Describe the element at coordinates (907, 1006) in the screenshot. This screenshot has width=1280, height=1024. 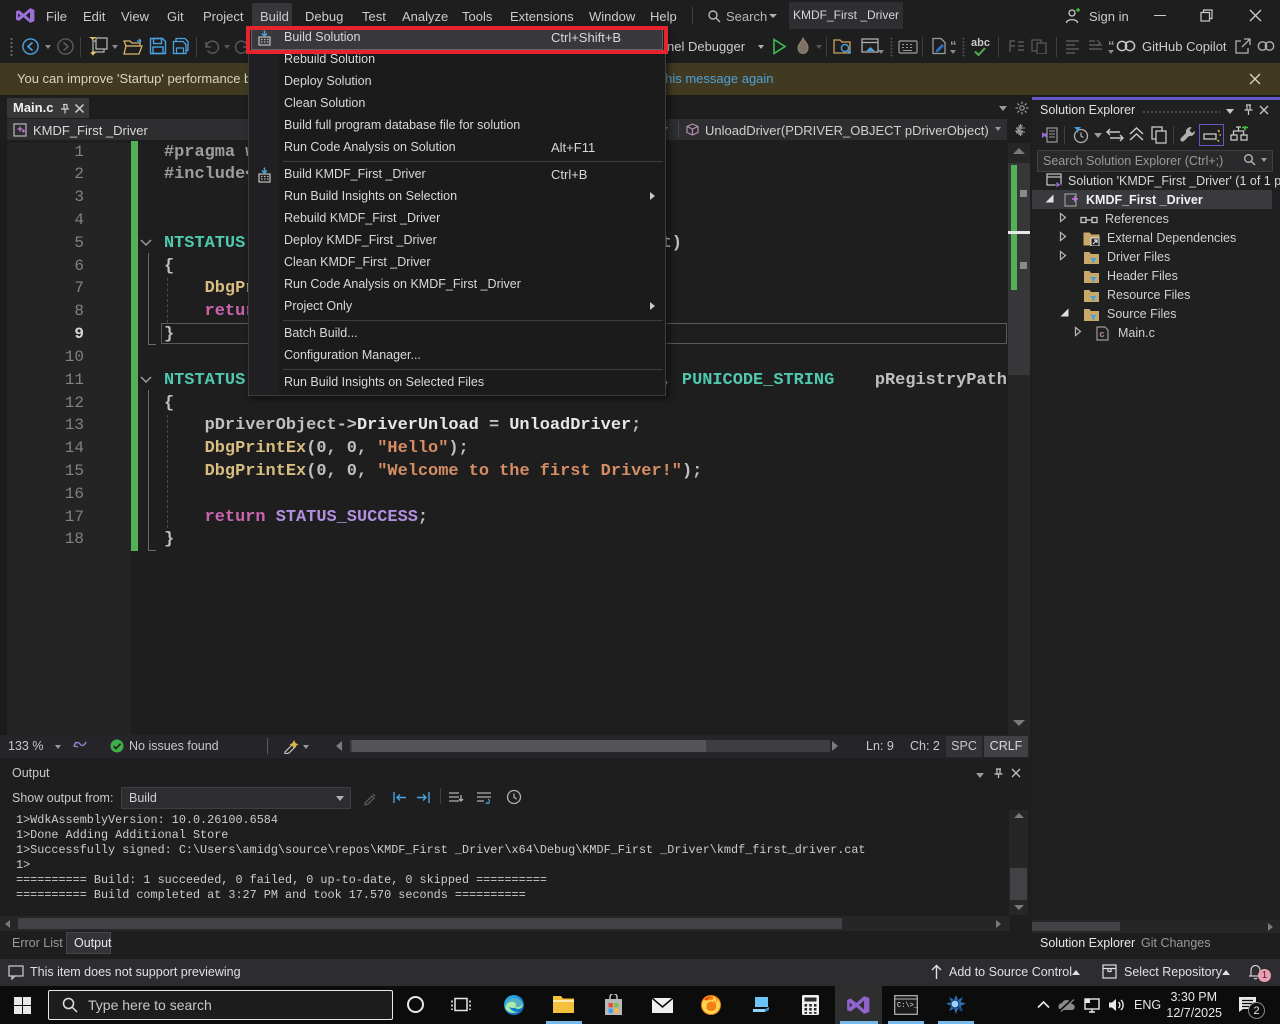
I see `svg-text: C:\>_` at that location.